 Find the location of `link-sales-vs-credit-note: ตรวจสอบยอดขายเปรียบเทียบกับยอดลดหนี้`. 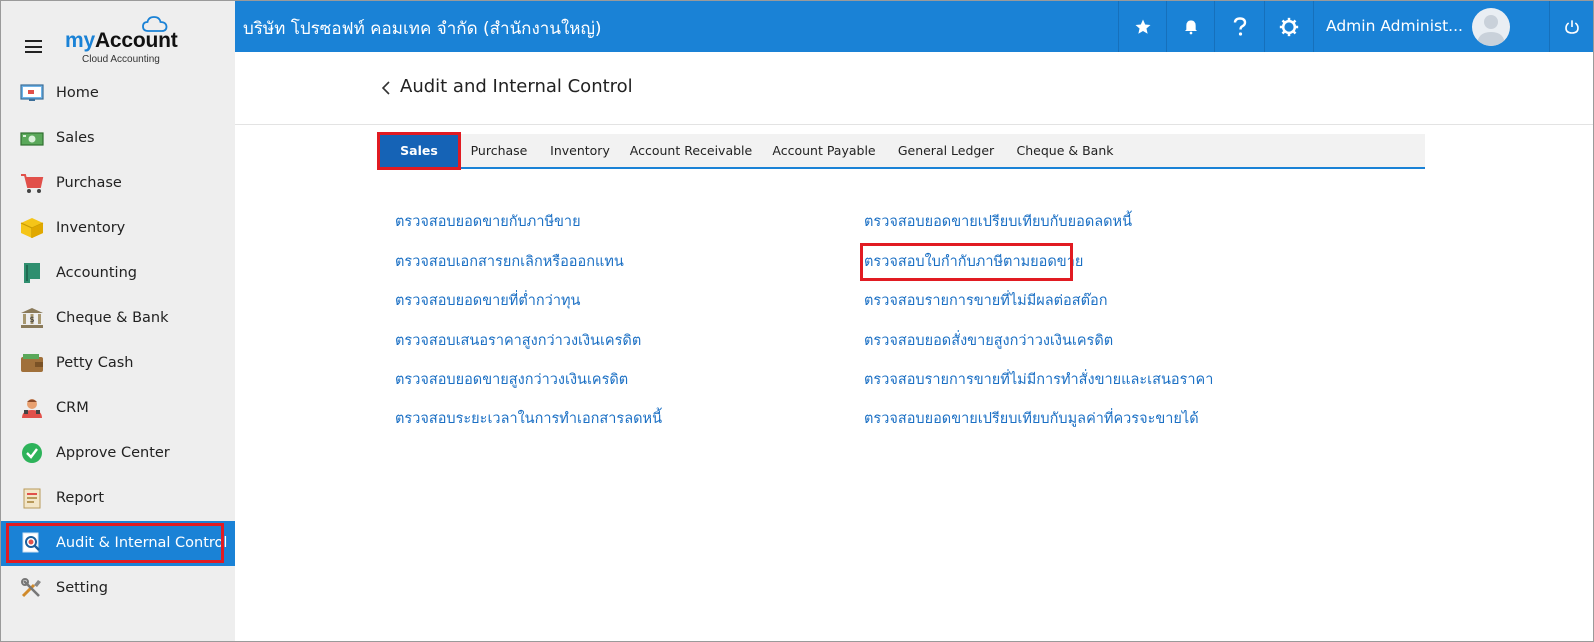

link-sales-vs-credit-note: ตรวจสอบยอดขายเปรียบเทียบกับยอดลดหนี้ is located at coordinates (998, 221).